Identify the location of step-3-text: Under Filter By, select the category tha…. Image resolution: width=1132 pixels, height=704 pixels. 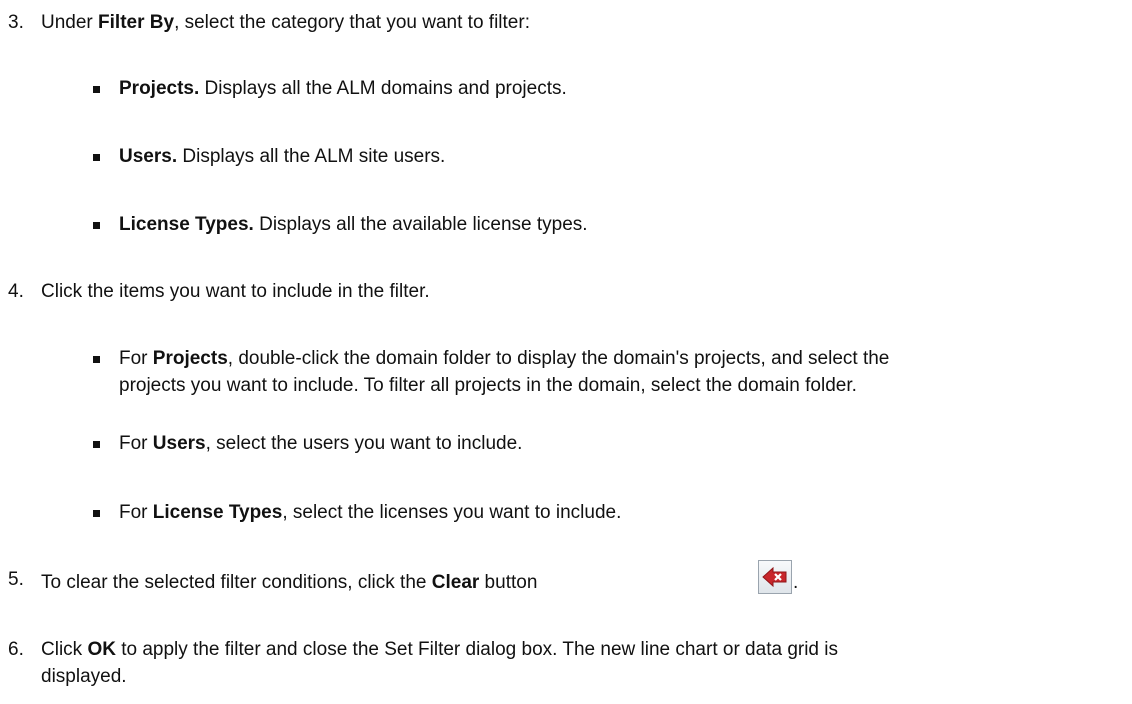
(285, 22).